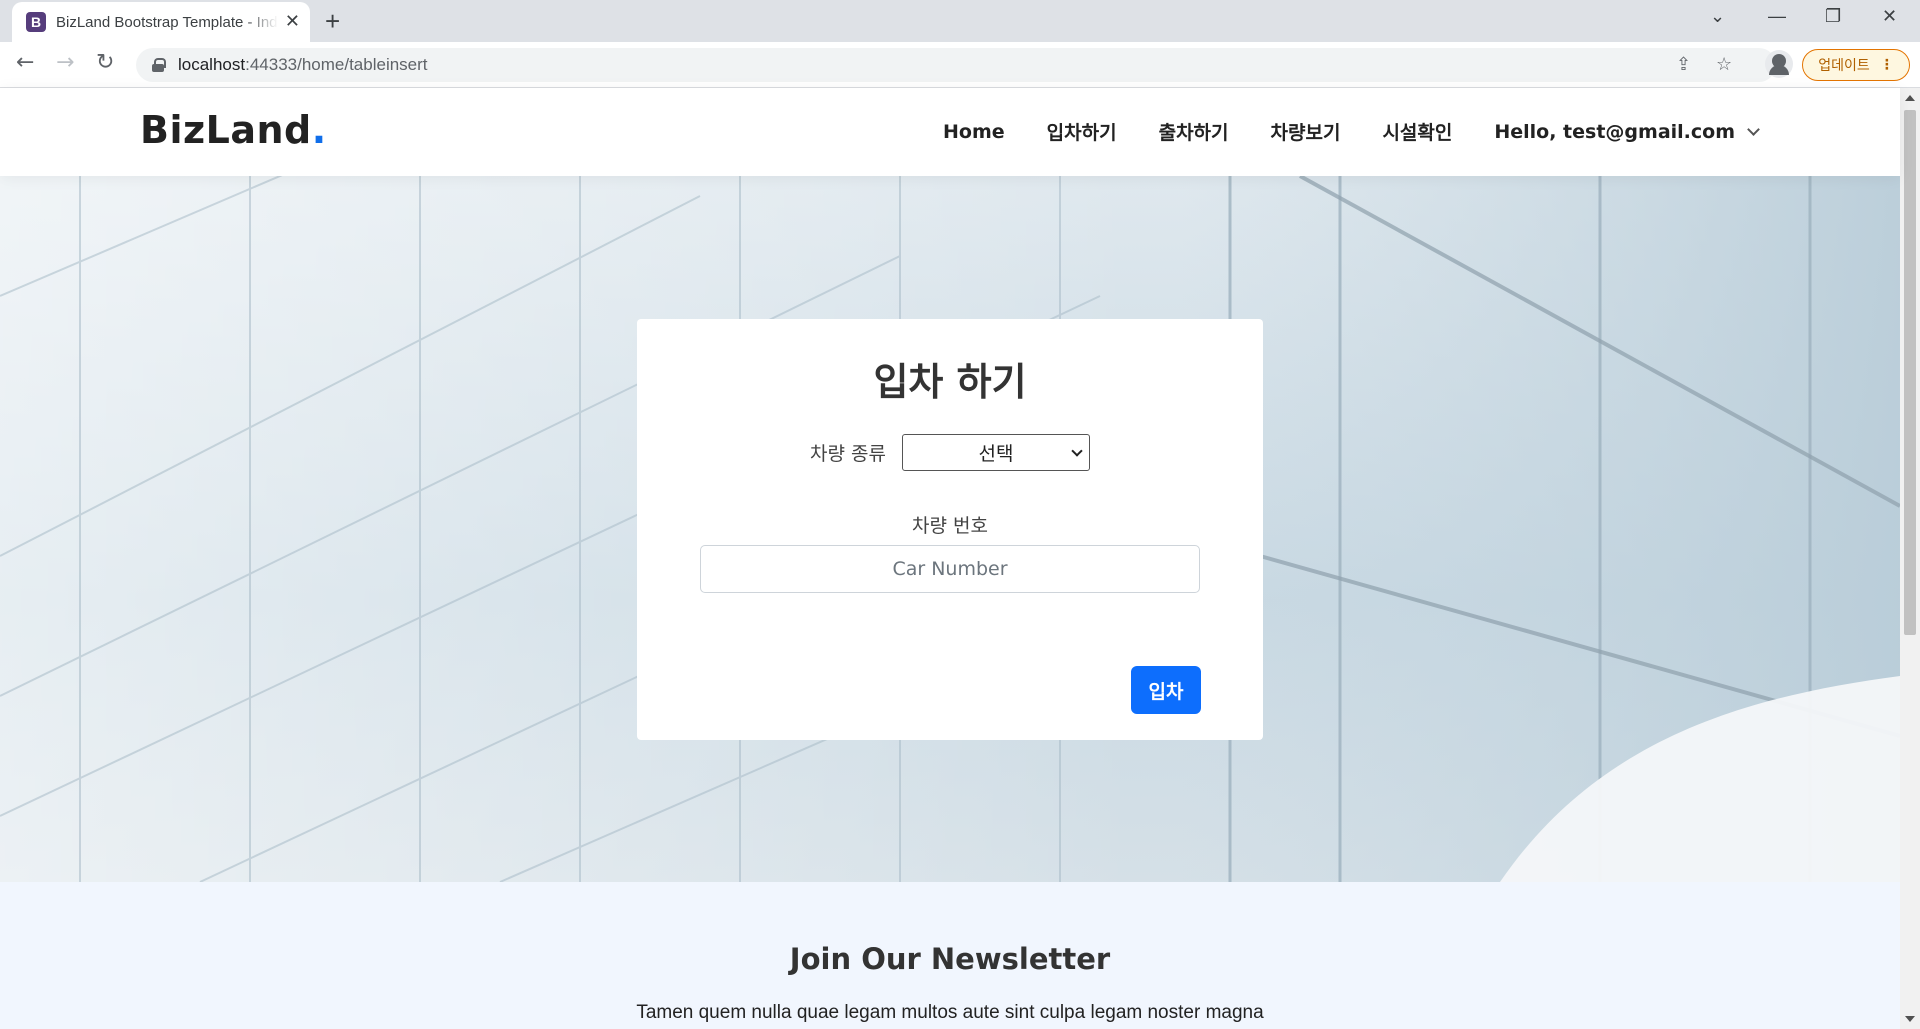  I want to click on logo: BizLand., so click(233, 130).